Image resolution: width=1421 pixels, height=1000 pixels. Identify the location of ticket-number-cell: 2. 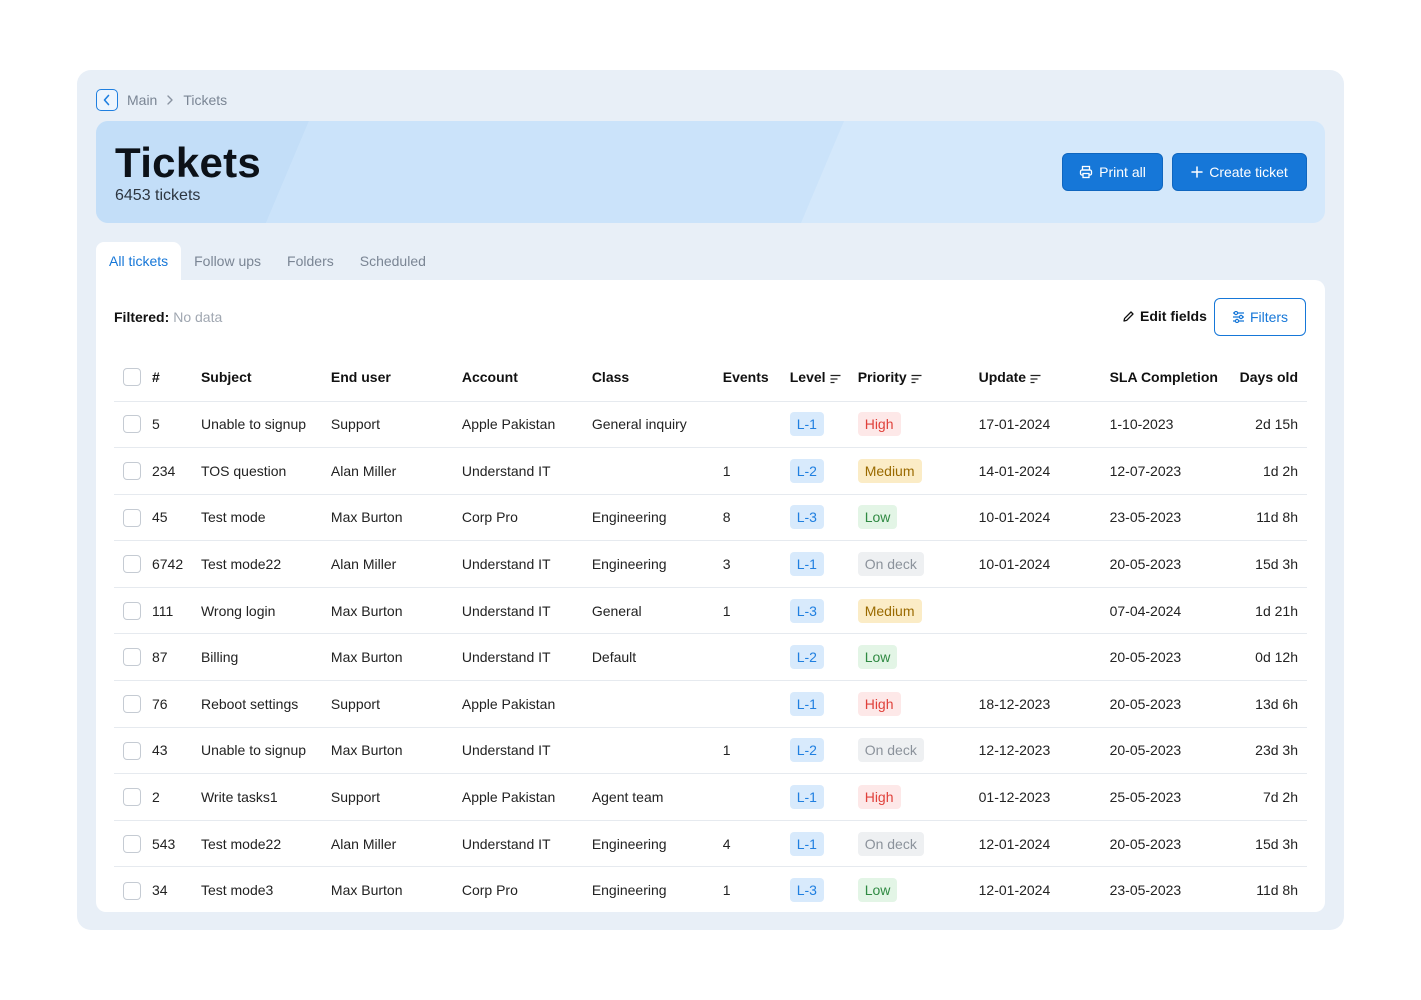
(176, 797).